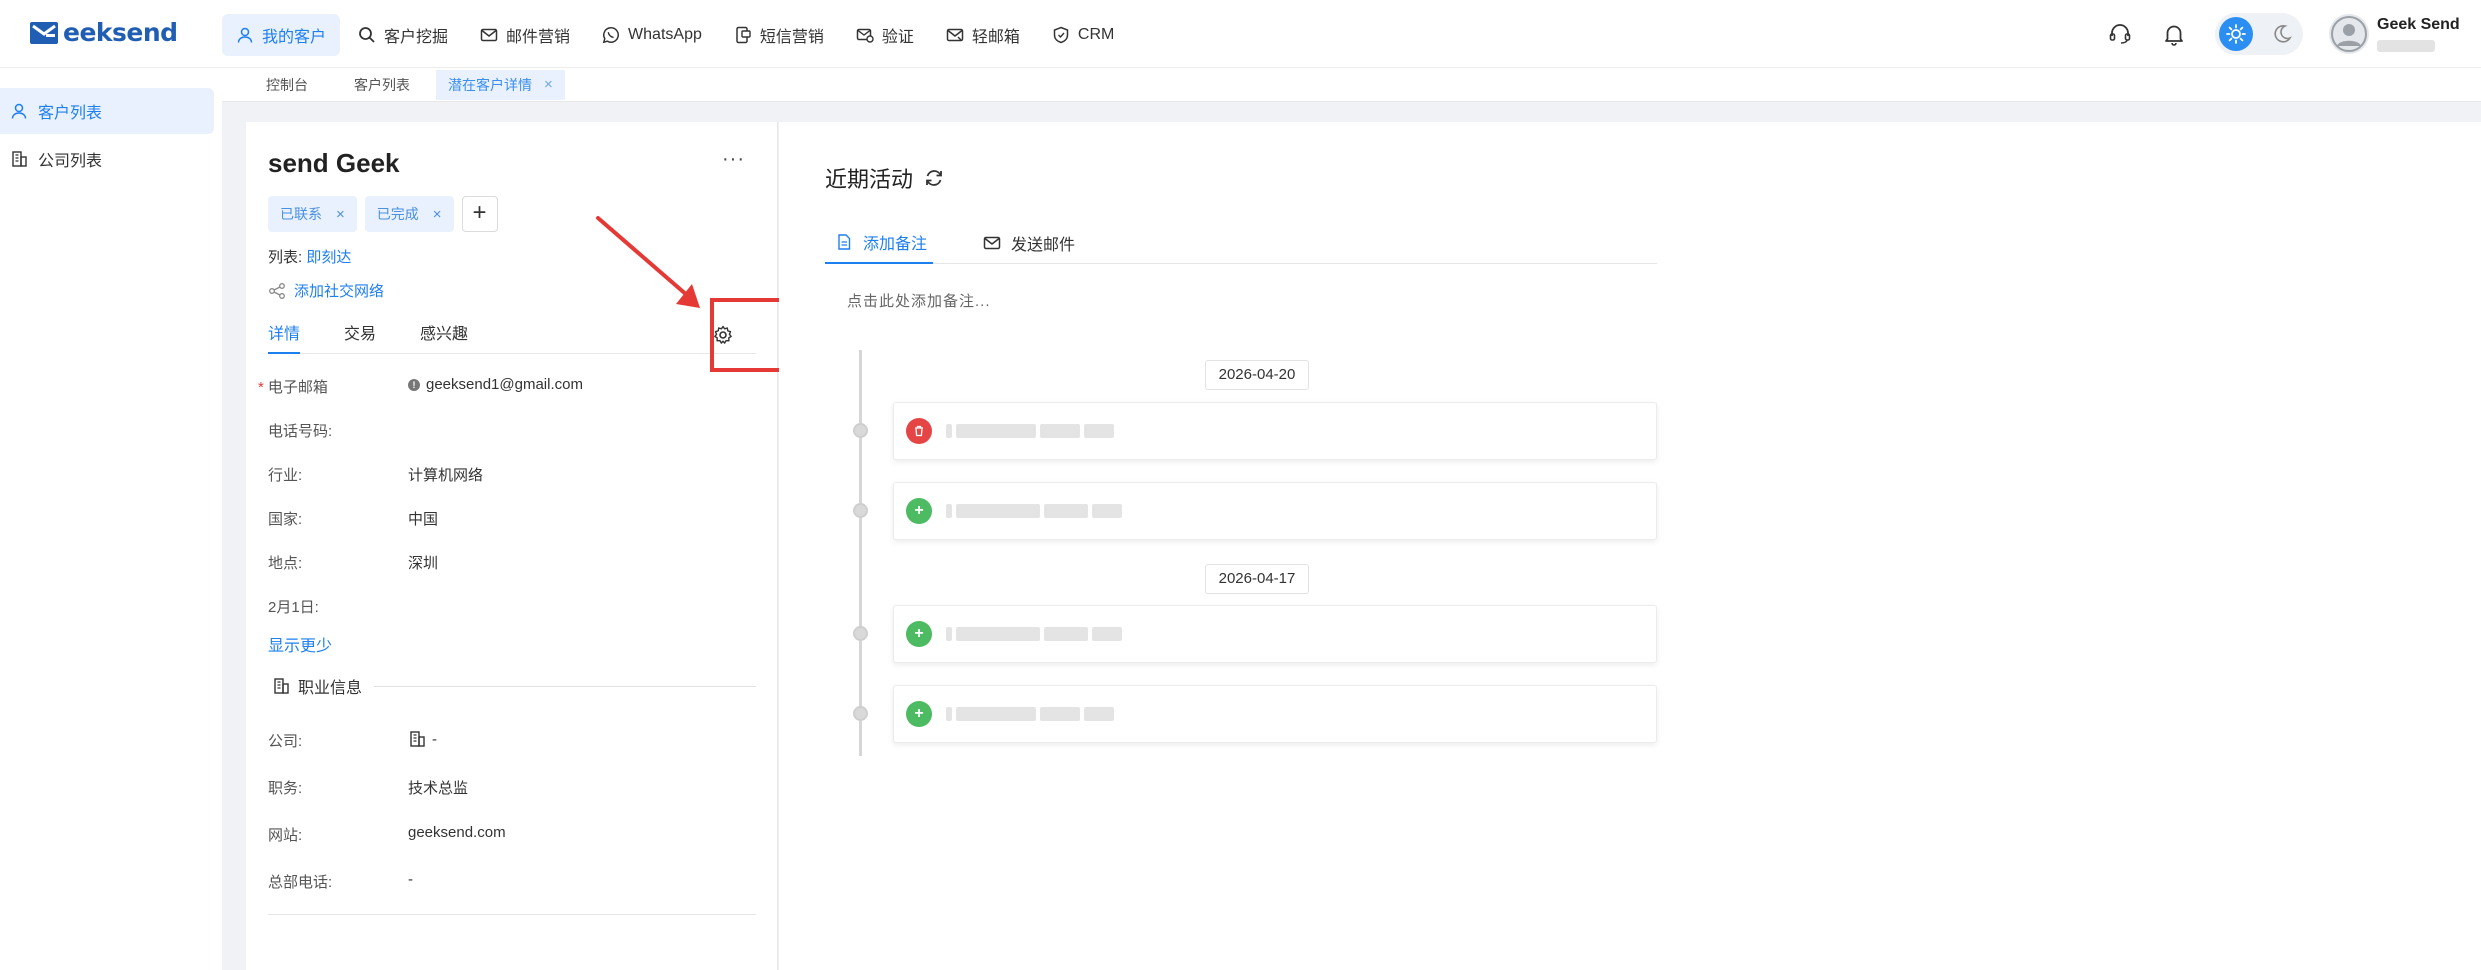 The height and width of the screenshot is (970, 2481). I want to click on page-tab-strip: 控制台 客户列表 潜在客户详情 ×, so click(1351, 85).